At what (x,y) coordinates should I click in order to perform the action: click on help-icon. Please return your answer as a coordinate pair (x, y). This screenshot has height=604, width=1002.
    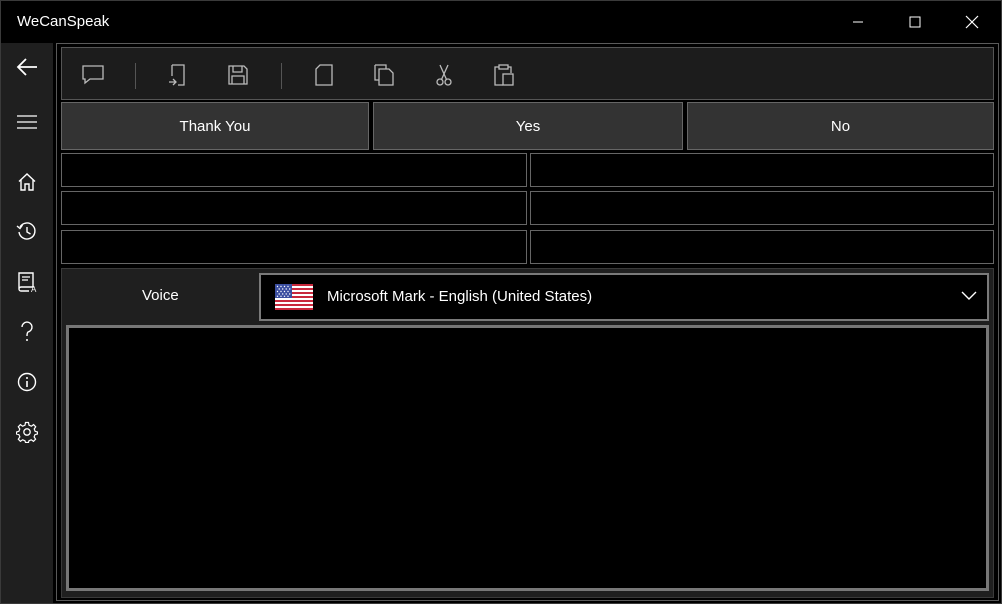
    Looking at the image, I should click on (27, 331).